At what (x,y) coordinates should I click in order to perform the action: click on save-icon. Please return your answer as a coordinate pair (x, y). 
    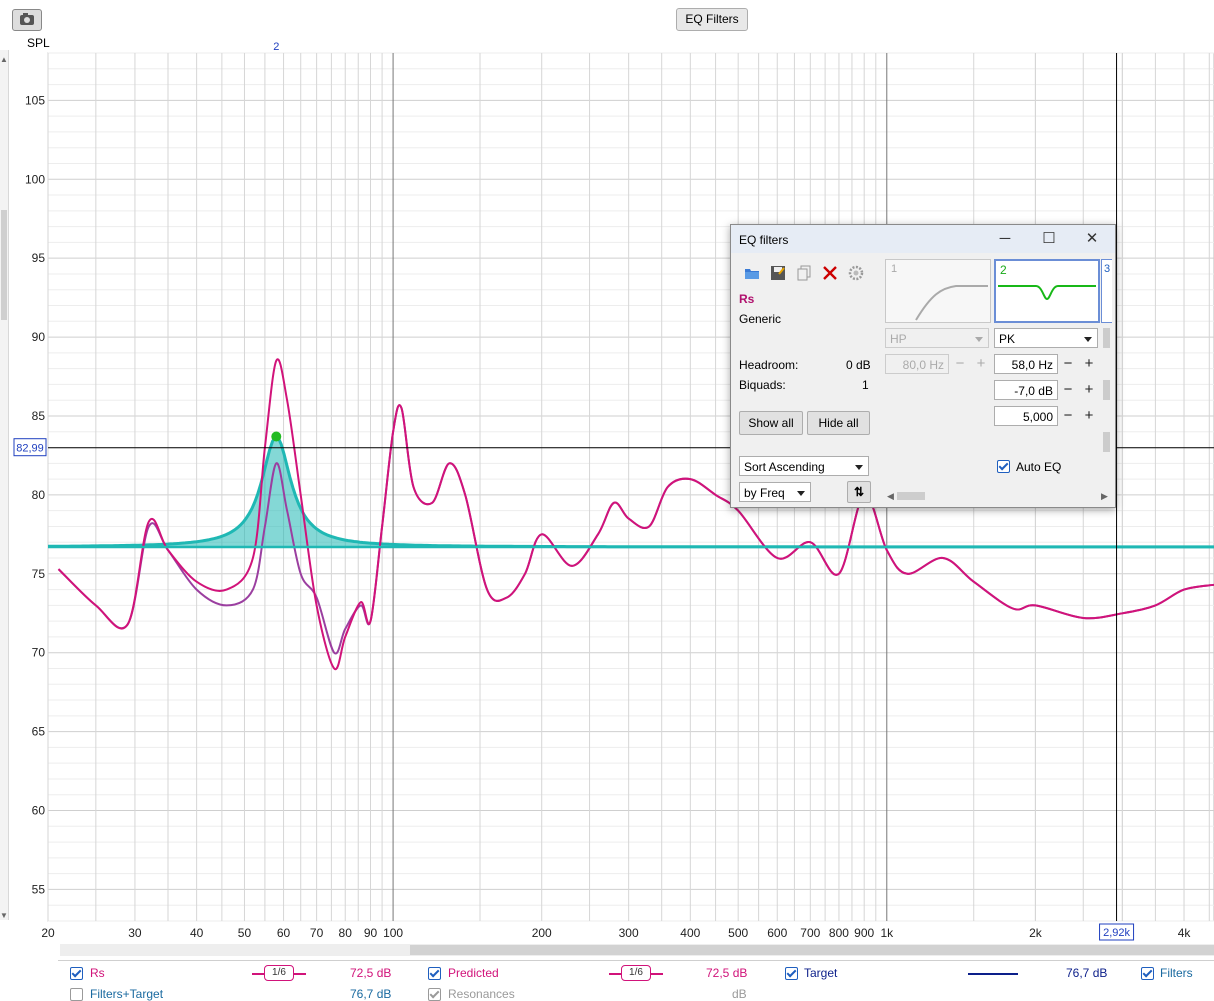
    Looking at the image, I should click on (778, 273).